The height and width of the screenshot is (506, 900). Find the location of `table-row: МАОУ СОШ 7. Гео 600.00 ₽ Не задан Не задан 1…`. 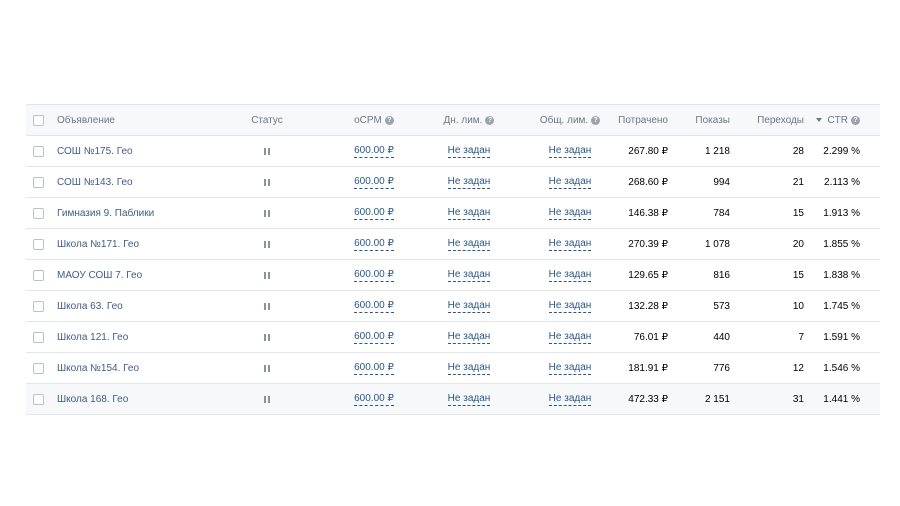

table-row: МАОУ СОШ 7. Гео 600.00 ₽ Не задан Не задан 1… is located at coordinates (453, 275).